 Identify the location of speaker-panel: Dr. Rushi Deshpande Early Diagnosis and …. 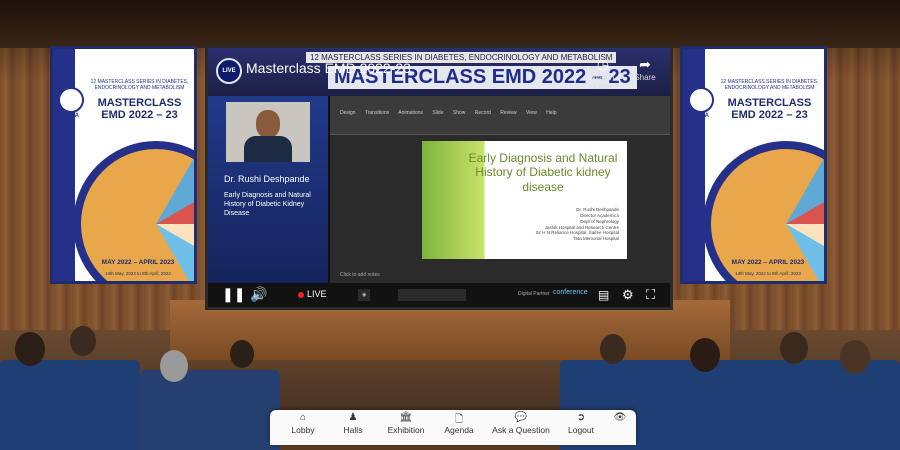
(268, 191).